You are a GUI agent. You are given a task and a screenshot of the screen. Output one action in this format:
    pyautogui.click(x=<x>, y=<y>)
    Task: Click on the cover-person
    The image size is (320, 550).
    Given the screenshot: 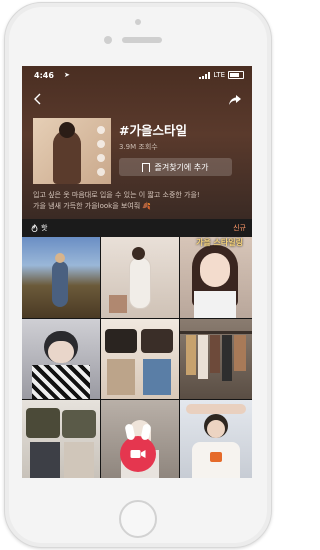 What is the action you would take?
    pyautogui.click(x=67, y=157)
    